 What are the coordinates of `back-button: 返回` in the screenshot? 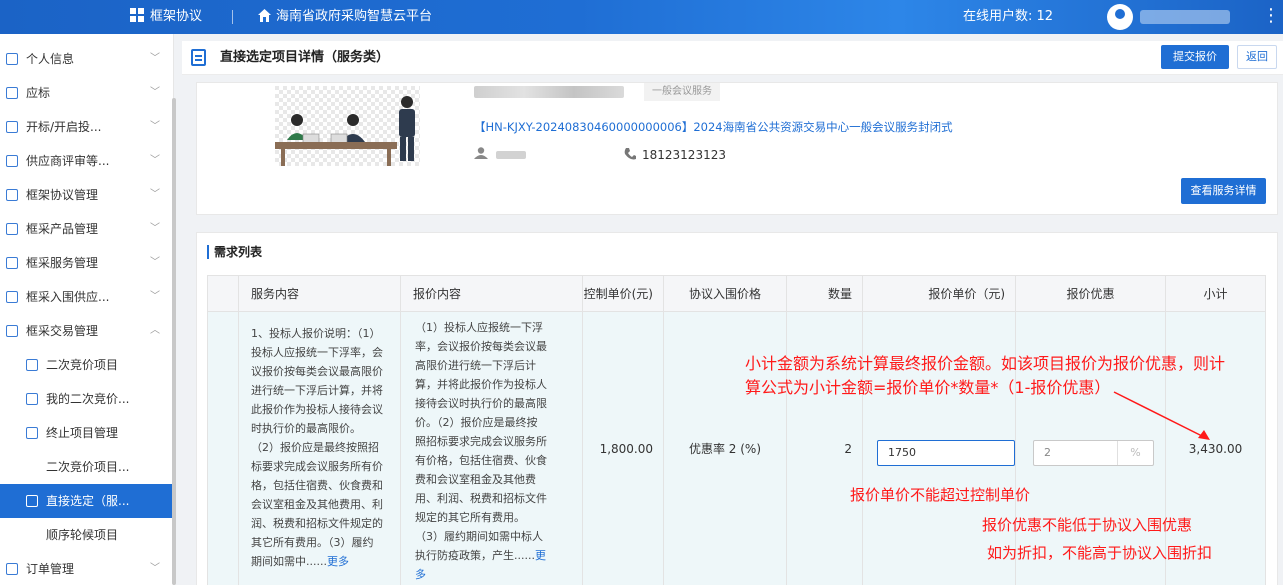 It's located at (1257, 57).